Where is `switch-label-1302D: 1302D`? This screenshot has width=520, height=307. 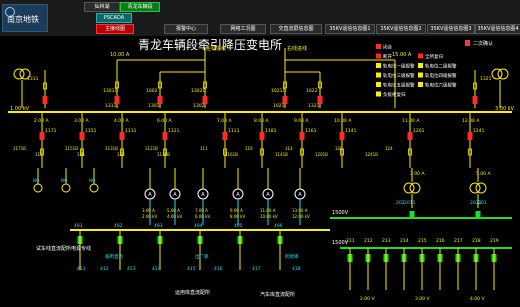 switch-label-1302D: 1302D is located at coordinates (198, 91).